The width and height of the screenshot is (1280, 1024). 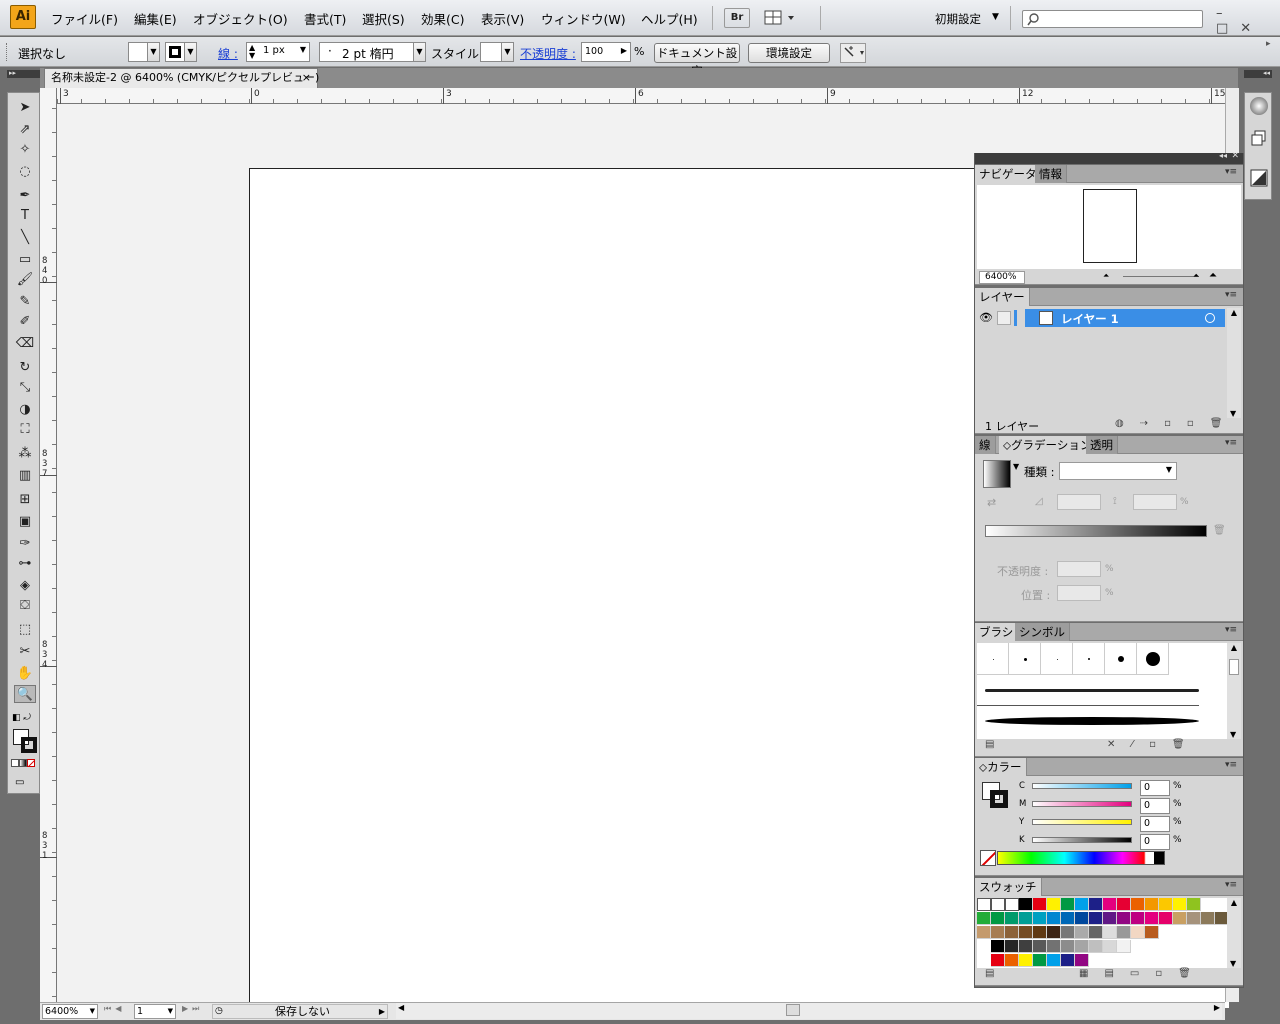 What do you see at coordinates (25, 764) in the screenshot?
I see `color-mode-buttons` at bounding box center [25, 764].